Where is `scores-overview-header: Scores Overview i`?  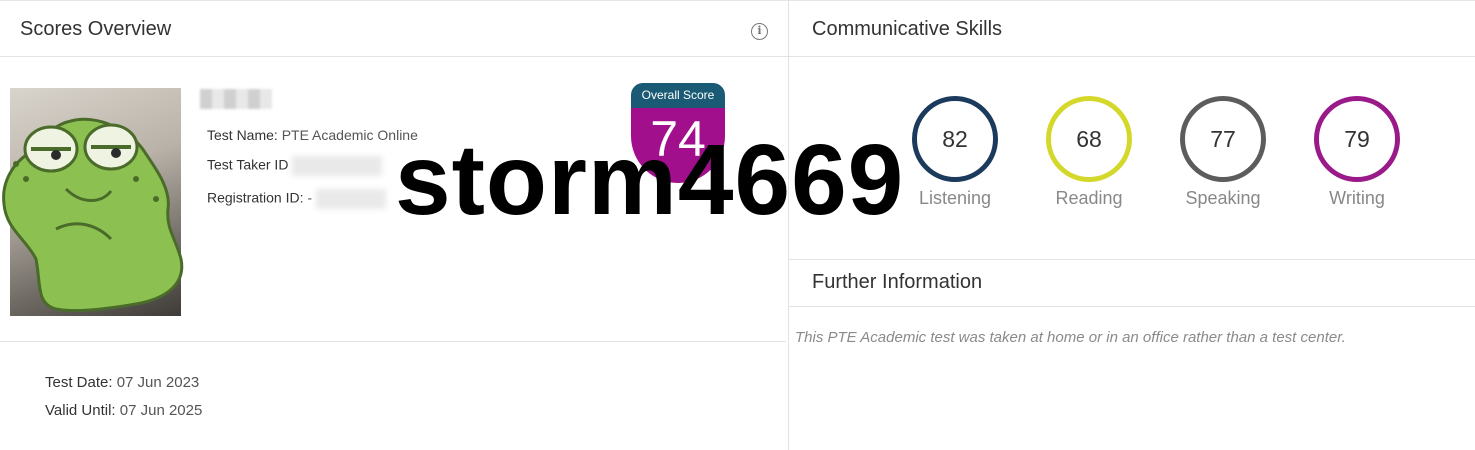
scores-overview-header: Scores Overview i is located at coordinates (394, 29).